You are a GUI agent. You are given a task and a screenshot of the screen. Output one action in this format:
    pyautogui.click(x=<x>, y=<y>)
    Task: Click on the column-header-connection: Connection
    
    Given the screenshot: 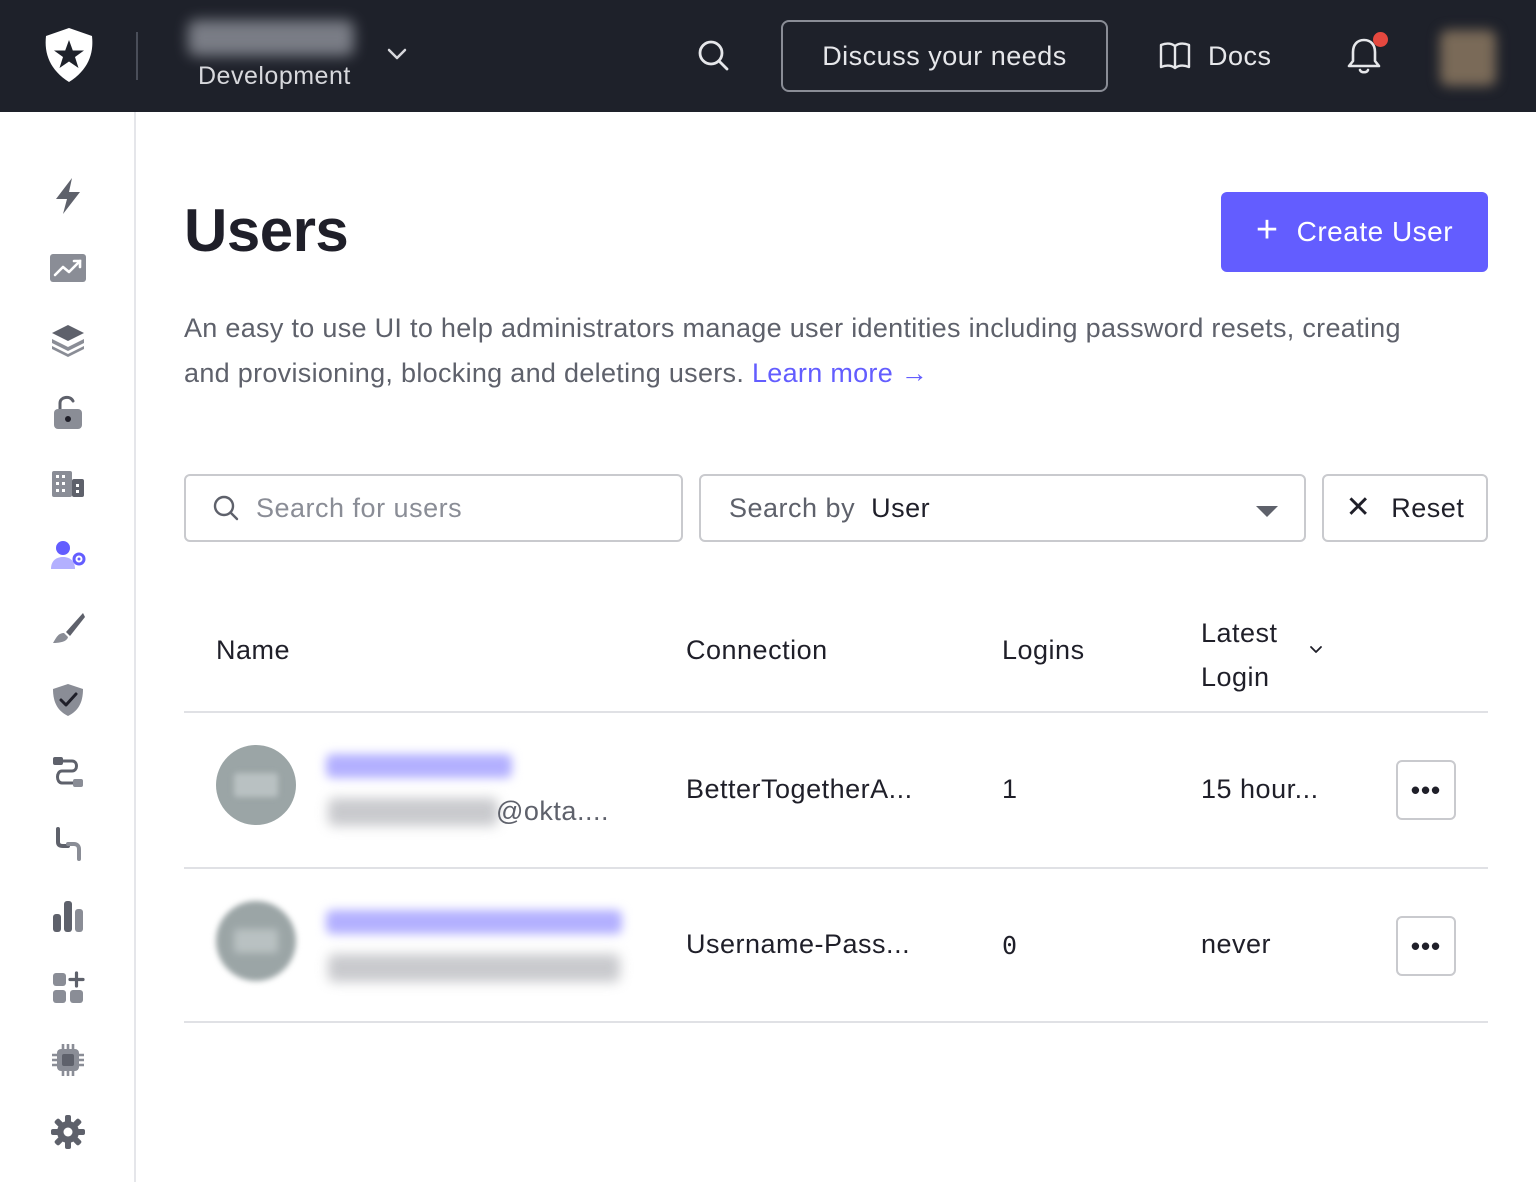 What is the action you would take?
    pyautogui.click(x=757, y=650)
    